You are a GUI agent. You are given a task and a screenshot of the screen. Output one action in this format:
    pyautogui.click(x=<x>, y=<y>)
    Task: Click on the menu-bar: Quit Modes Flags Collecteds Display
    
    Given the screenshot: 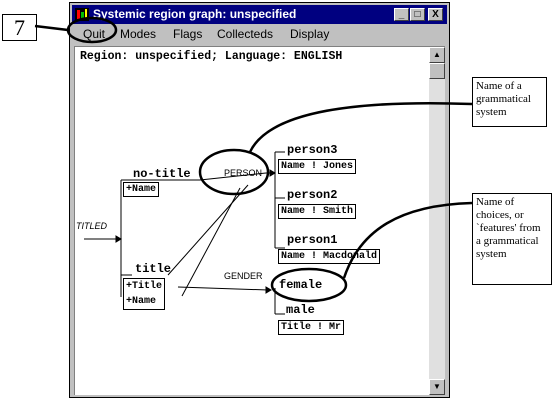 What is the action you would take?
    pyautogui.click(x=259, y=34)
    